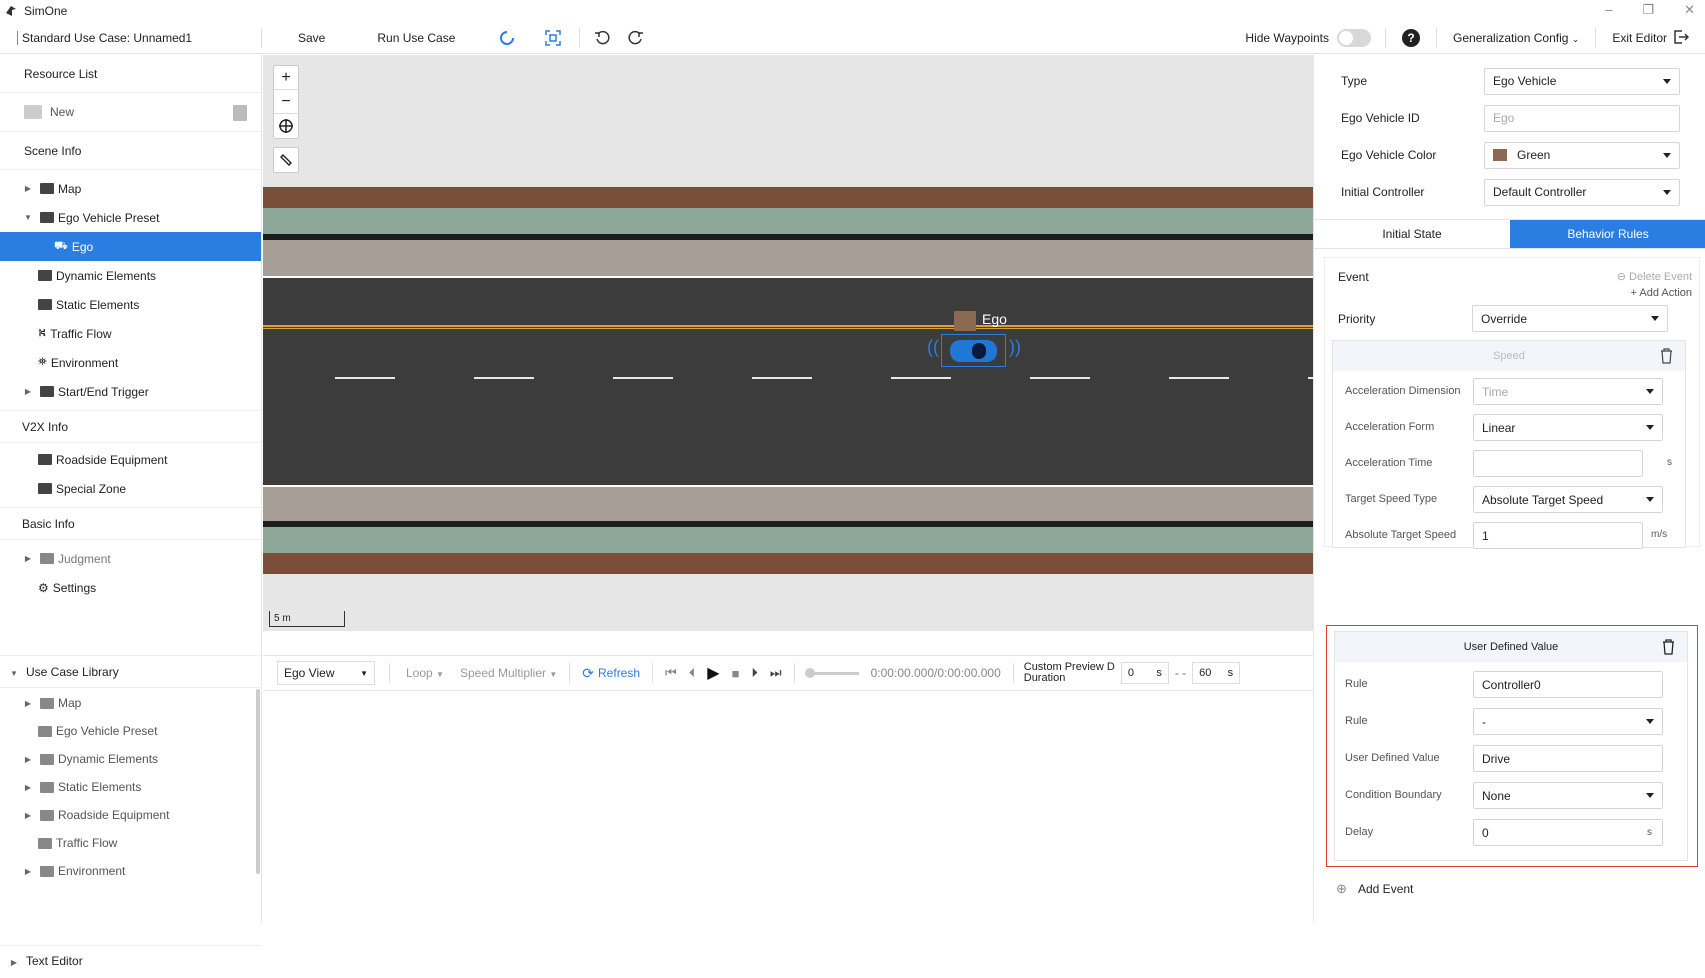 Image resolution: width=1705 pixels, height=978 pixels. Describe the element at coordinates (1385, 889) in the screenshot. I see `add-event-button: Add Event` at that location.